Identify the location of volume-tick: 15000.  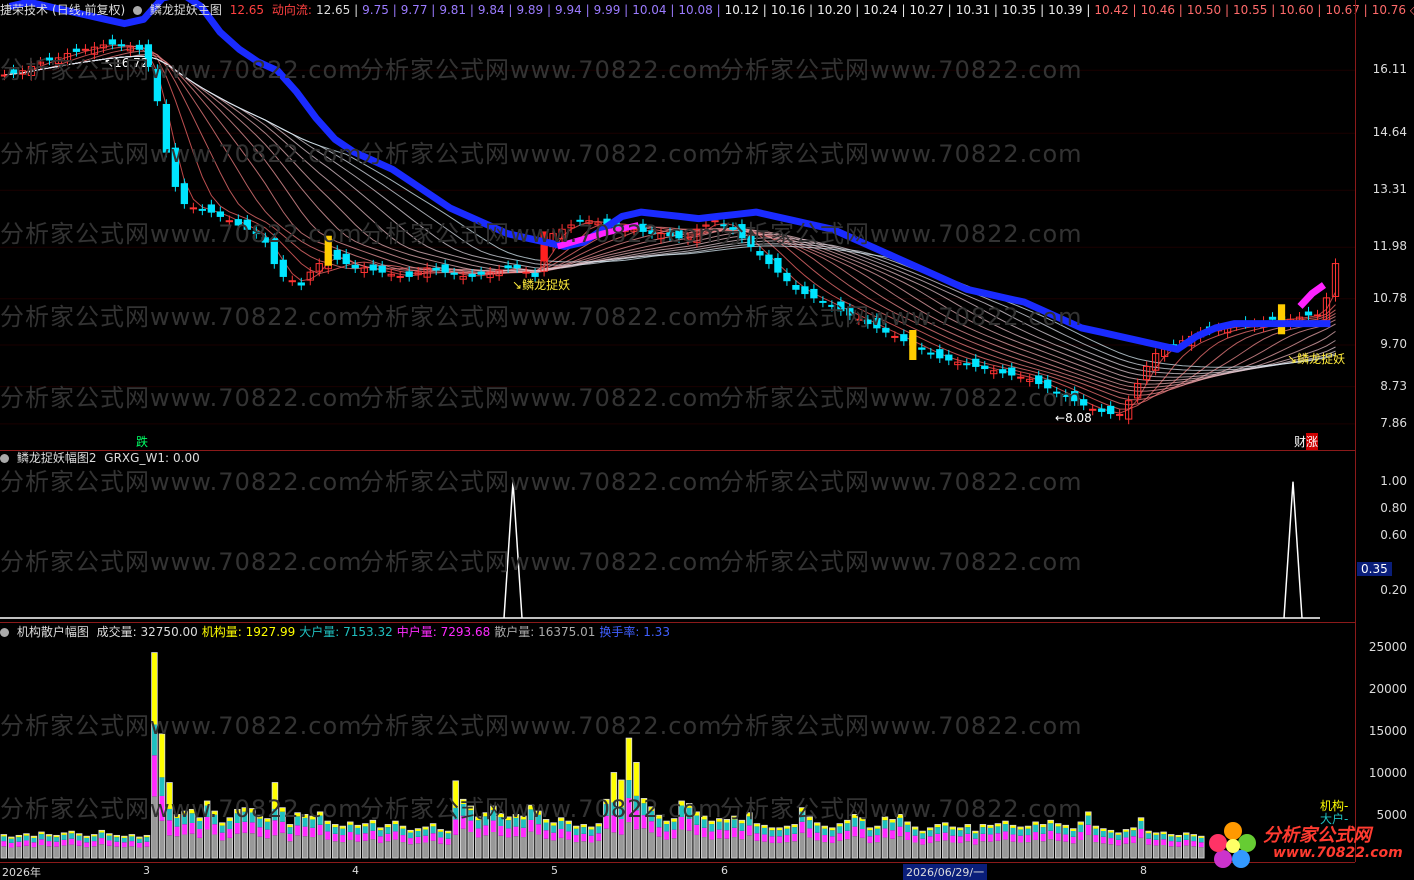
(1387, 731).